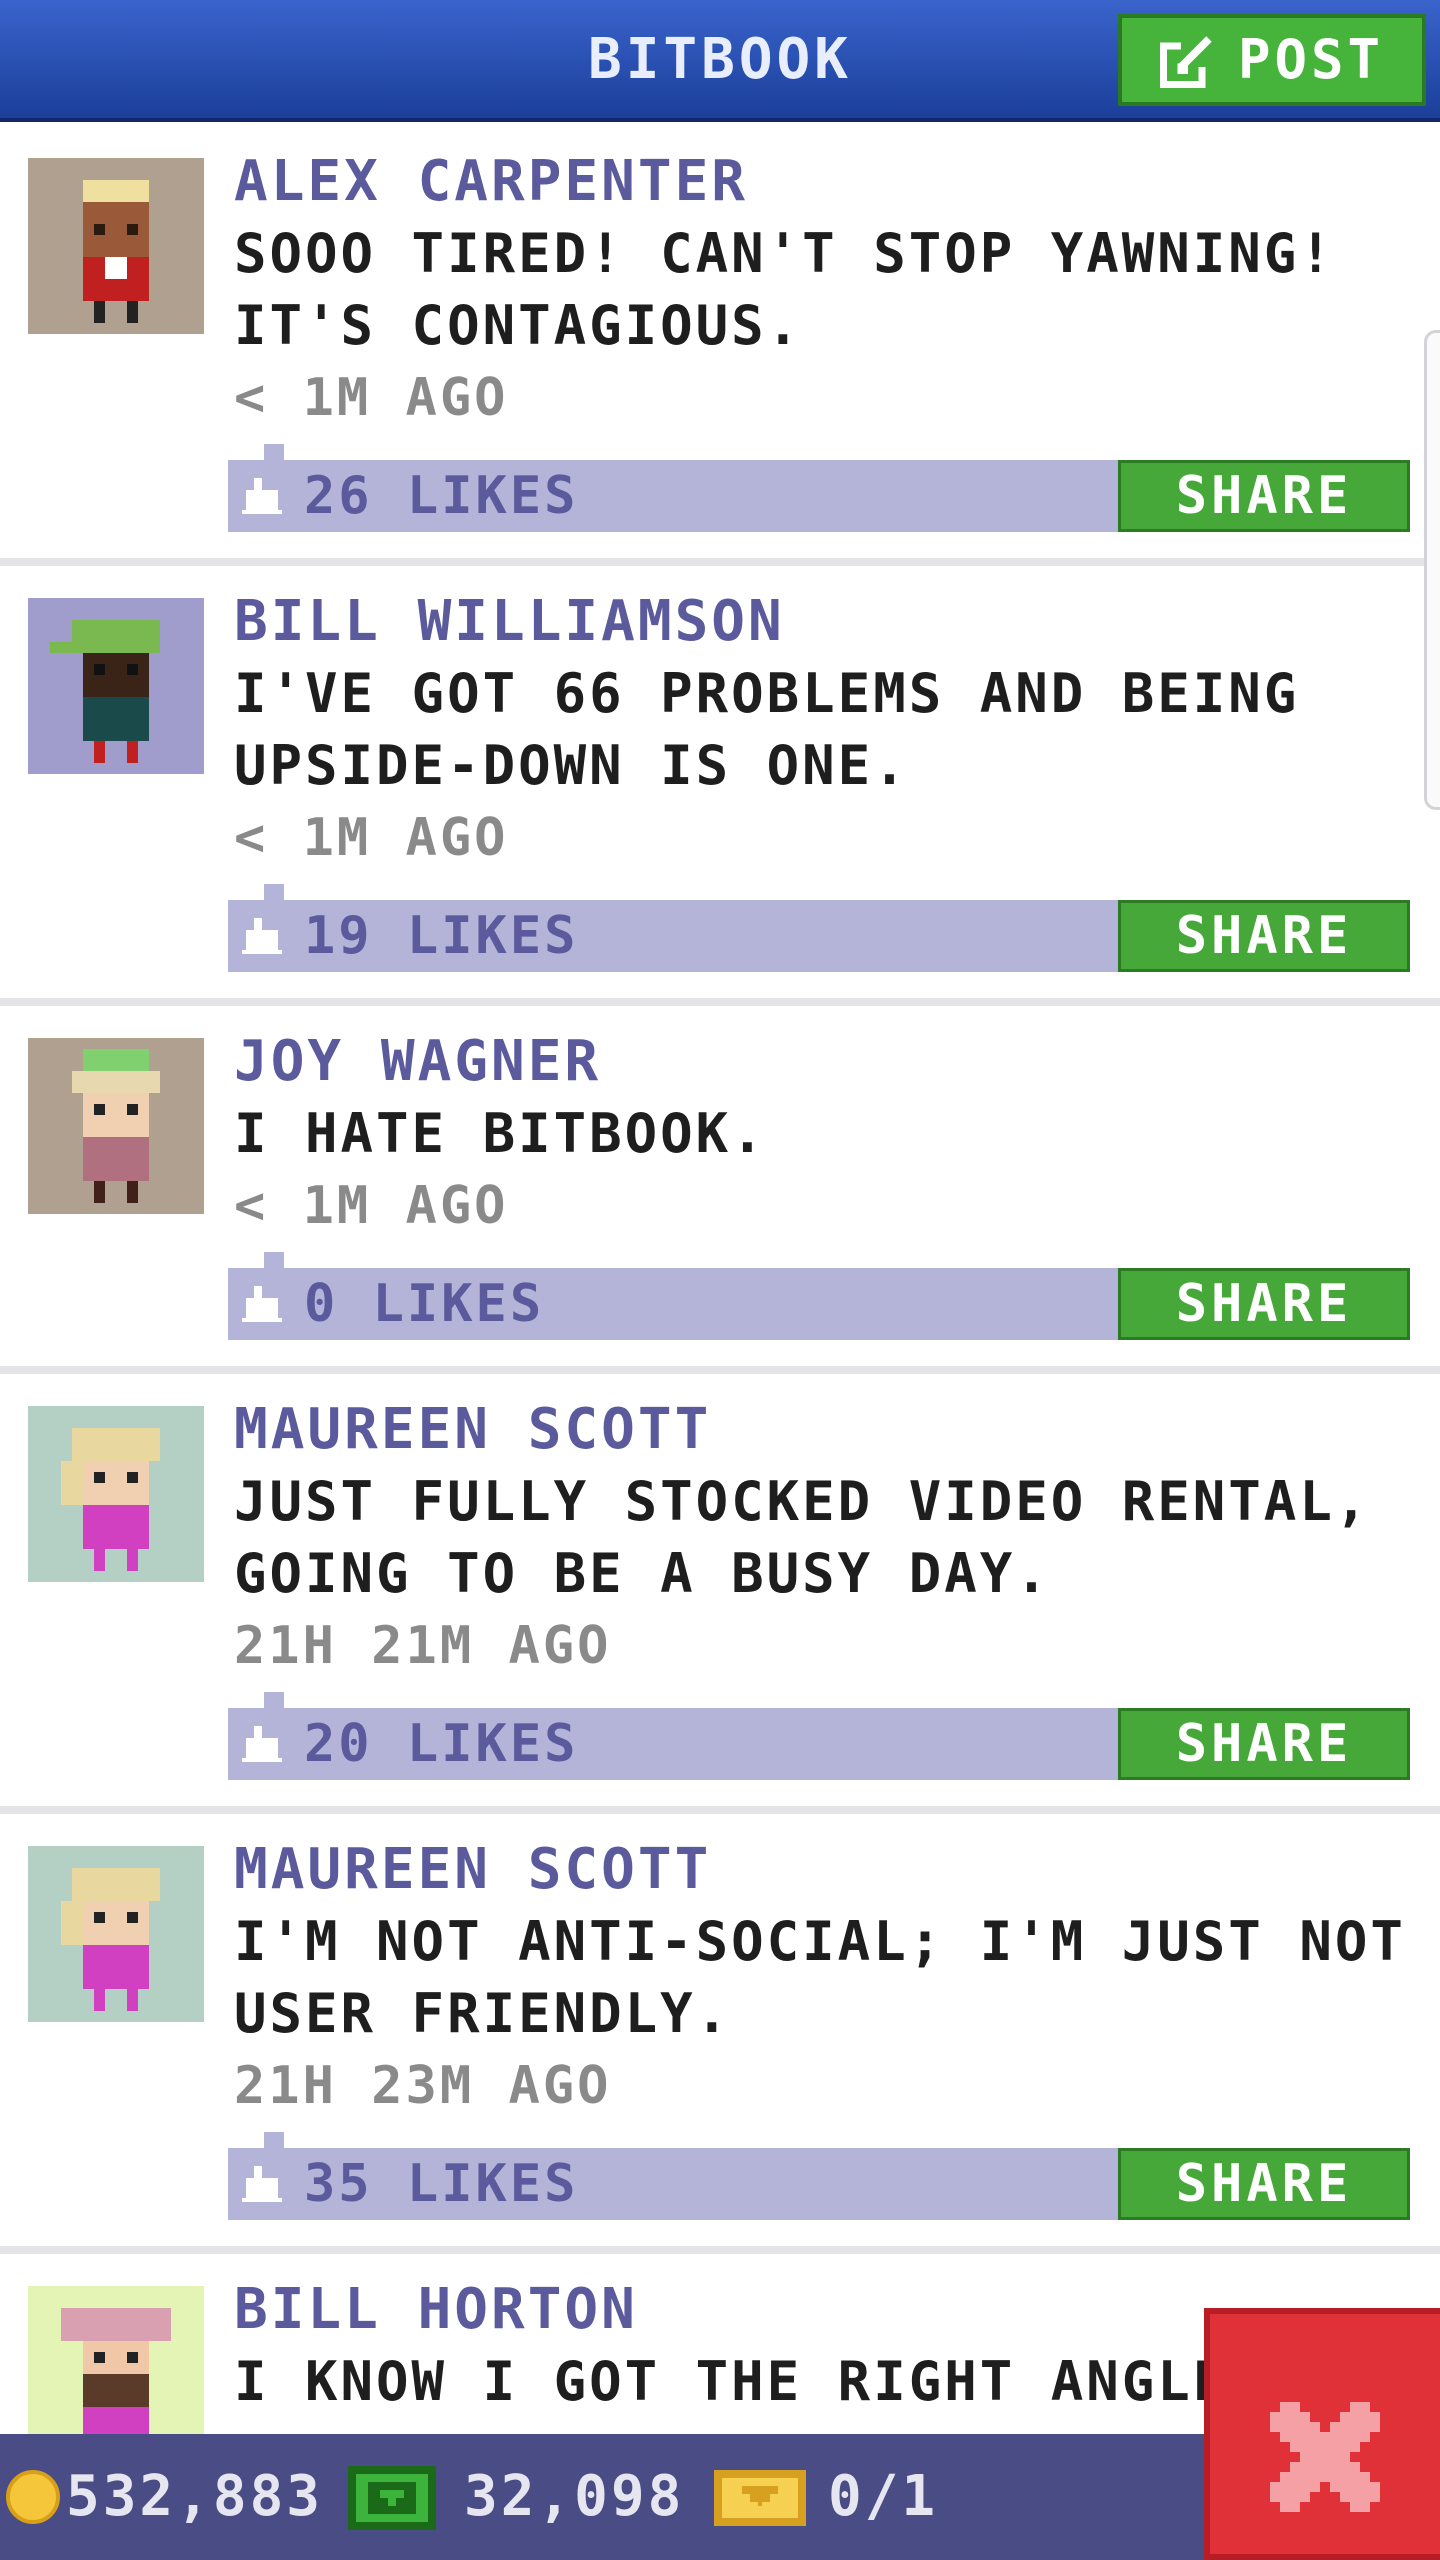 The height and width of the screenshot is (2560, 1440). I want to click on coin-icon, so click(33, 2497).